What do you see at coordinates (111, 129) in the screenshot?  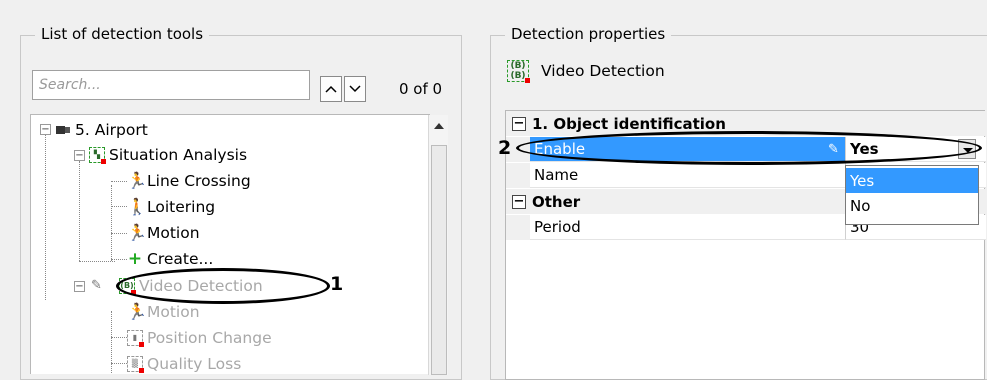 I see `tree-item-label: 5. Airport` at bounding box center [111, 129].